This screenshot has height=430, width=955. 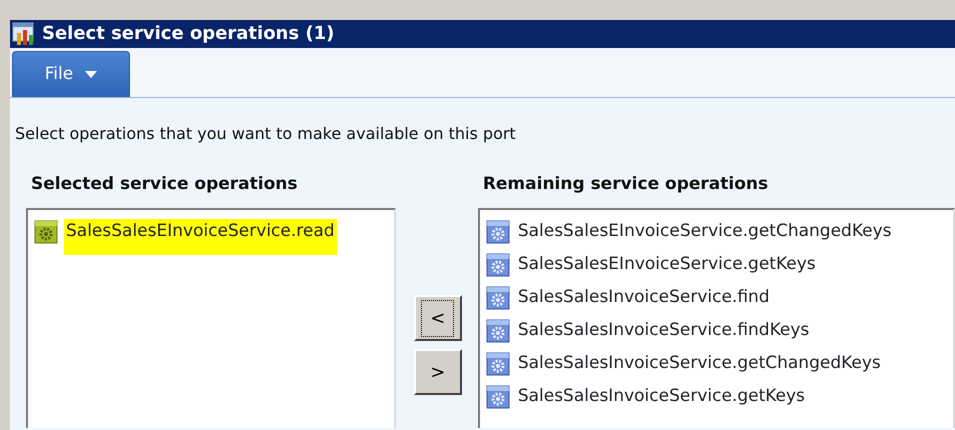 What do you see at coordinates (188, 34) in the screenshot?
I see `window-title: Select service operations (1)` at bounding box center [188, 34].